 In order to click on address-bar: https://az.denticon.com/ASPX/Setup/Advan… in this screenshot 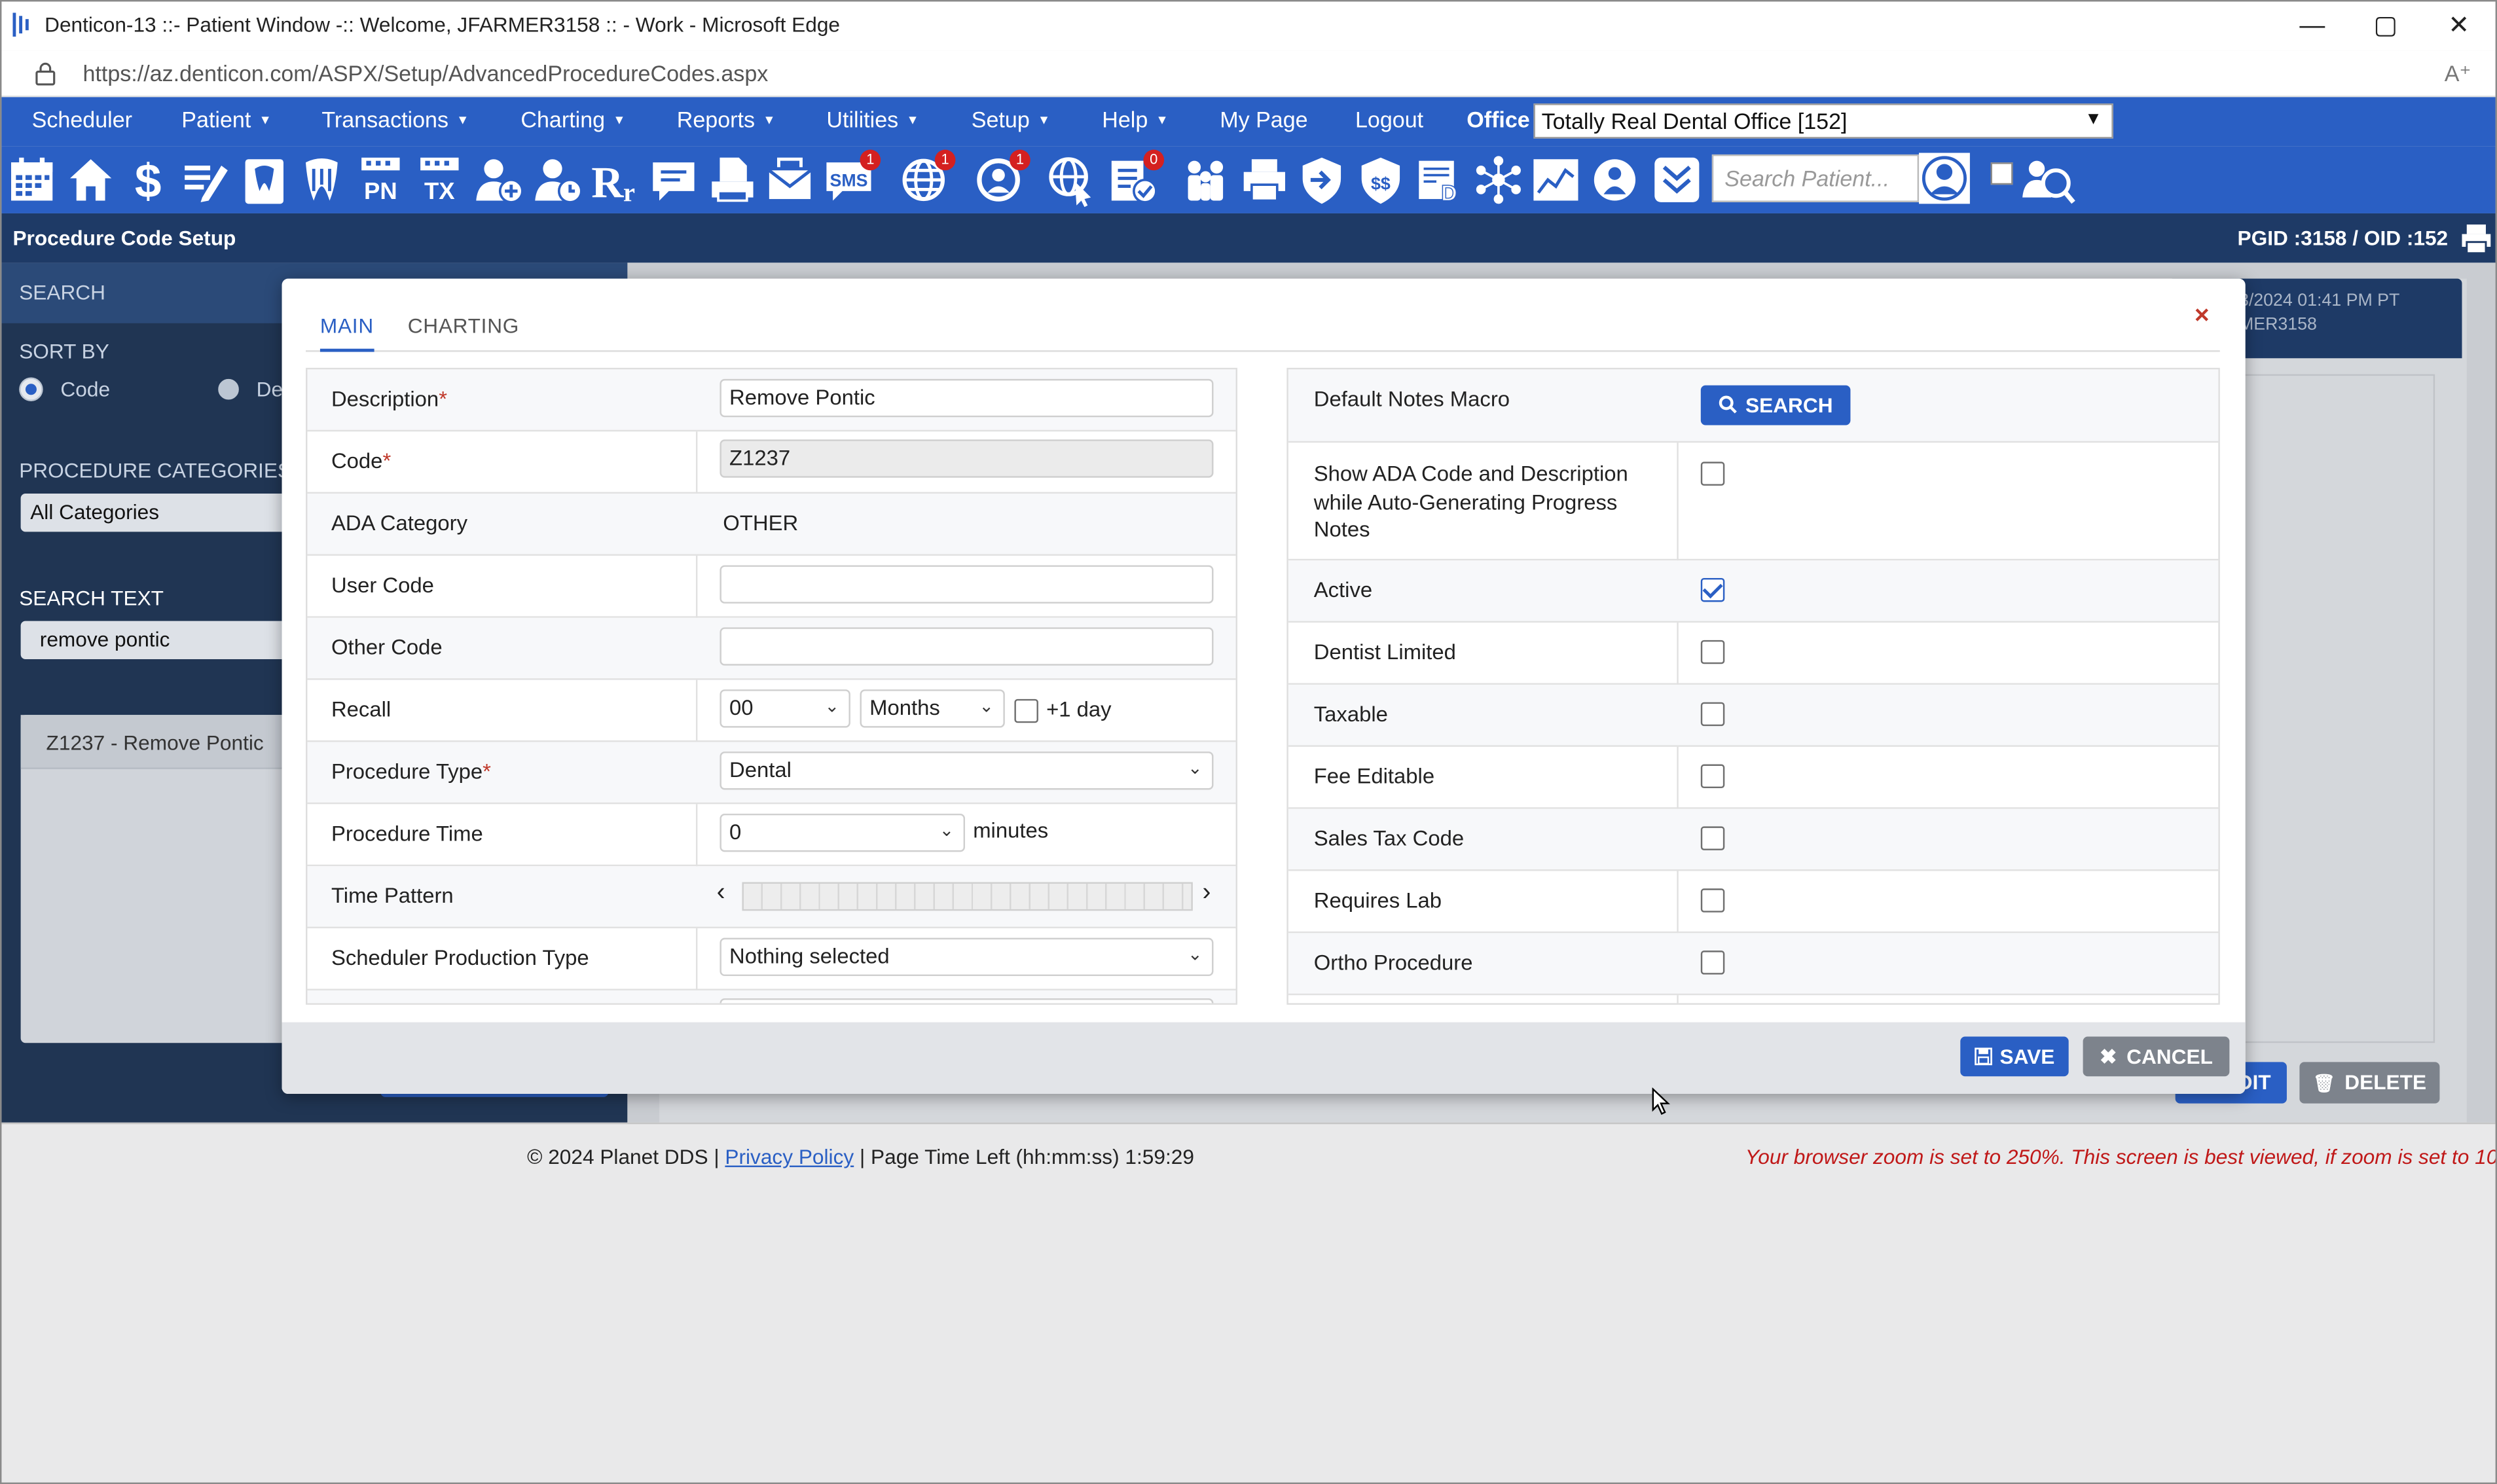, I will do `click(1248, 74)`.